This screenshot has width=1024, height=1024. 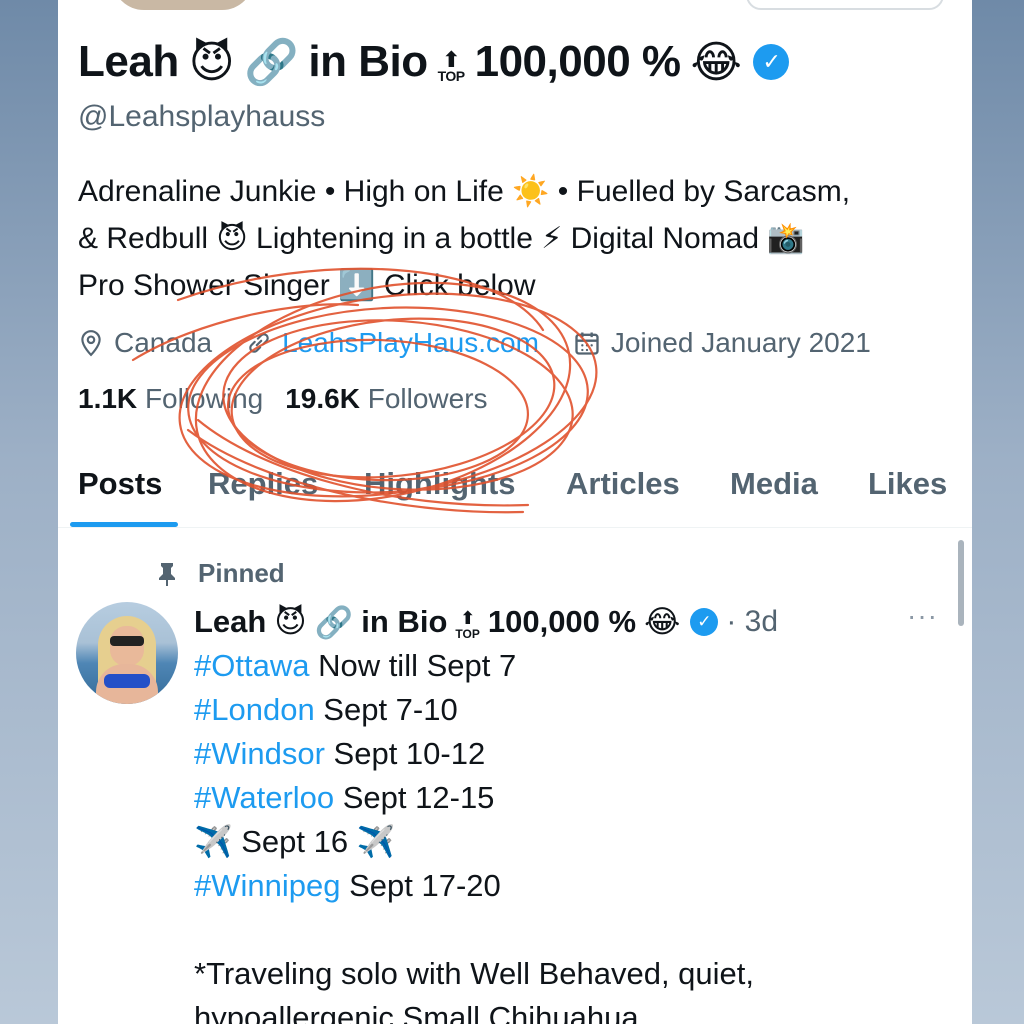 What do you see at coordinates (183, 7) in the screenshot?
I see `profile-avatar` at bounding box center [183, 7].